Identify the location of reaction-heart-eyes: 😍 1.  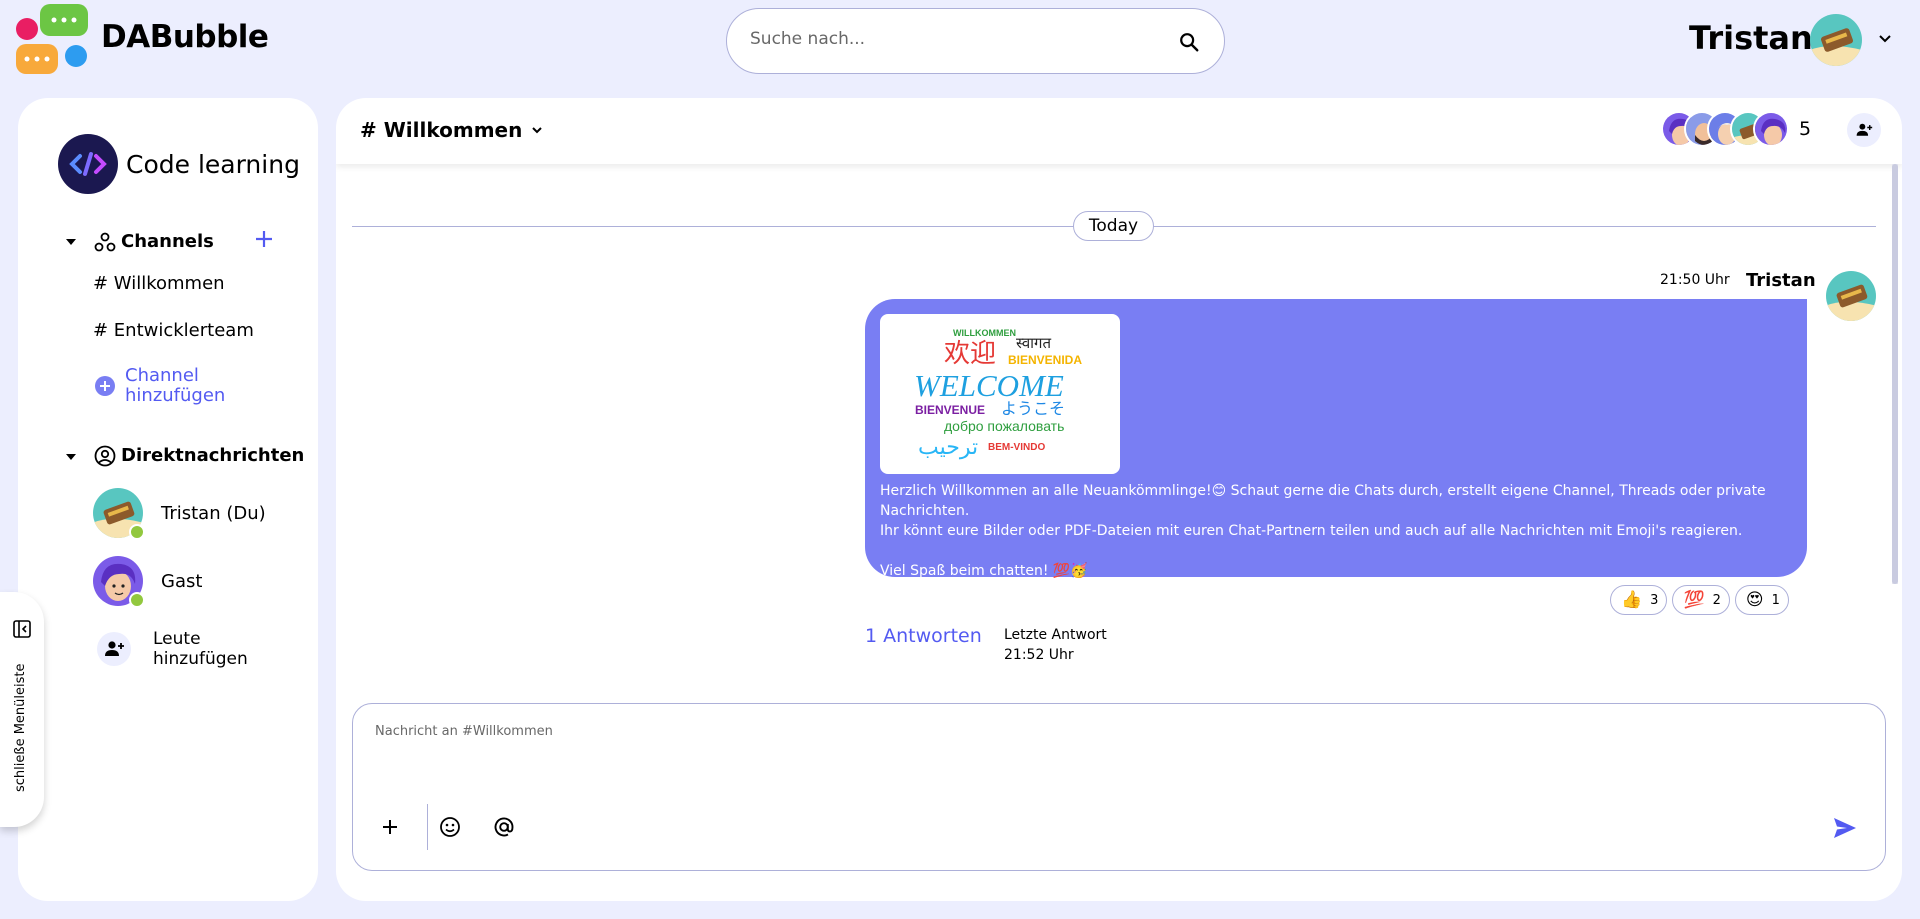
(1761, 600).